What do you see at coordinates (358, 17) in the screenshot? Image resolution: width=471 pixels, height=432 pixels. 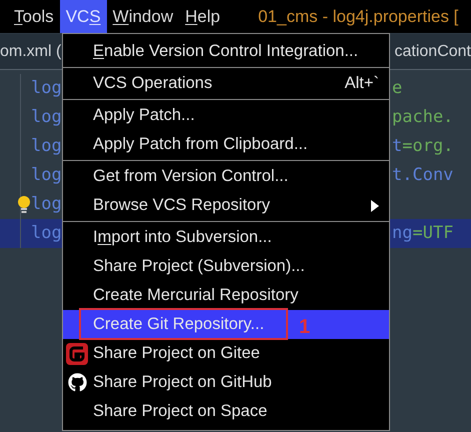 I see `window-title: 01_cms - log4j.properties [` at bounding box center [358, 17].